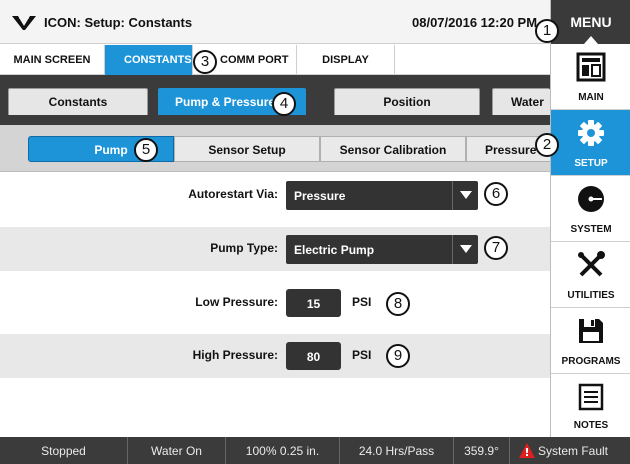  What do you see at coordinates (382, 249) in the screenshot?
I see `pump-type-dropdown: Electric Pump` at bounding box center [382, 249].